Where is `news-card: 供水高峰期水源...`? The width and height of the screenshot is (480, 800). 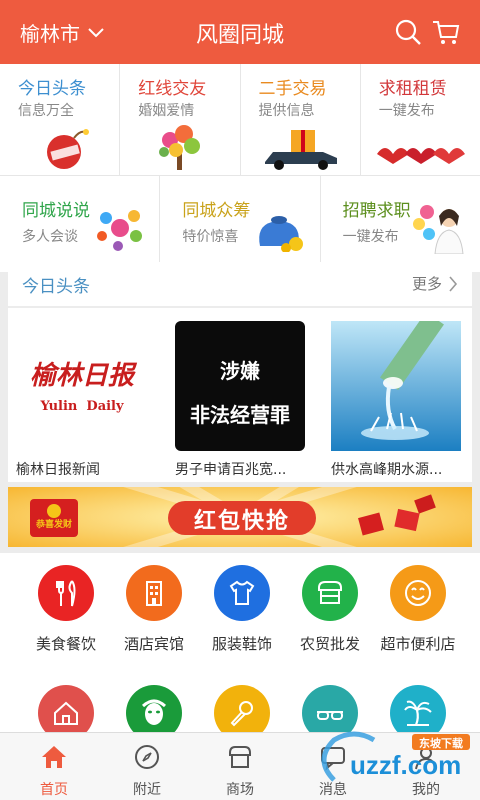
news-card: 供水高峰期水源... is located at coordinates (396, 400).